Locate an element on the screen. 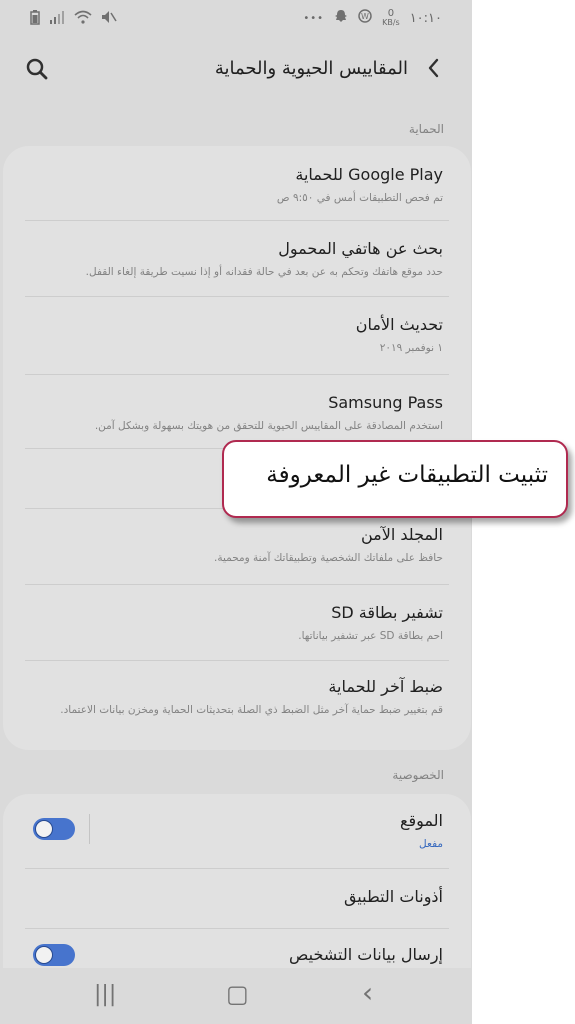 This screenshot has height=1024, width=575. item-subtitle: احم بطاقة SD عبر تشفير بياناتها. is located at coordinates (370, 636).